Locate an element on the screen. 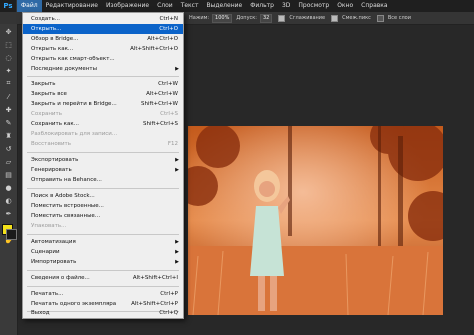 This screenshot has height=335, width=474. gradient-tool-icon: ▤ is located at coordinates (8, 174).